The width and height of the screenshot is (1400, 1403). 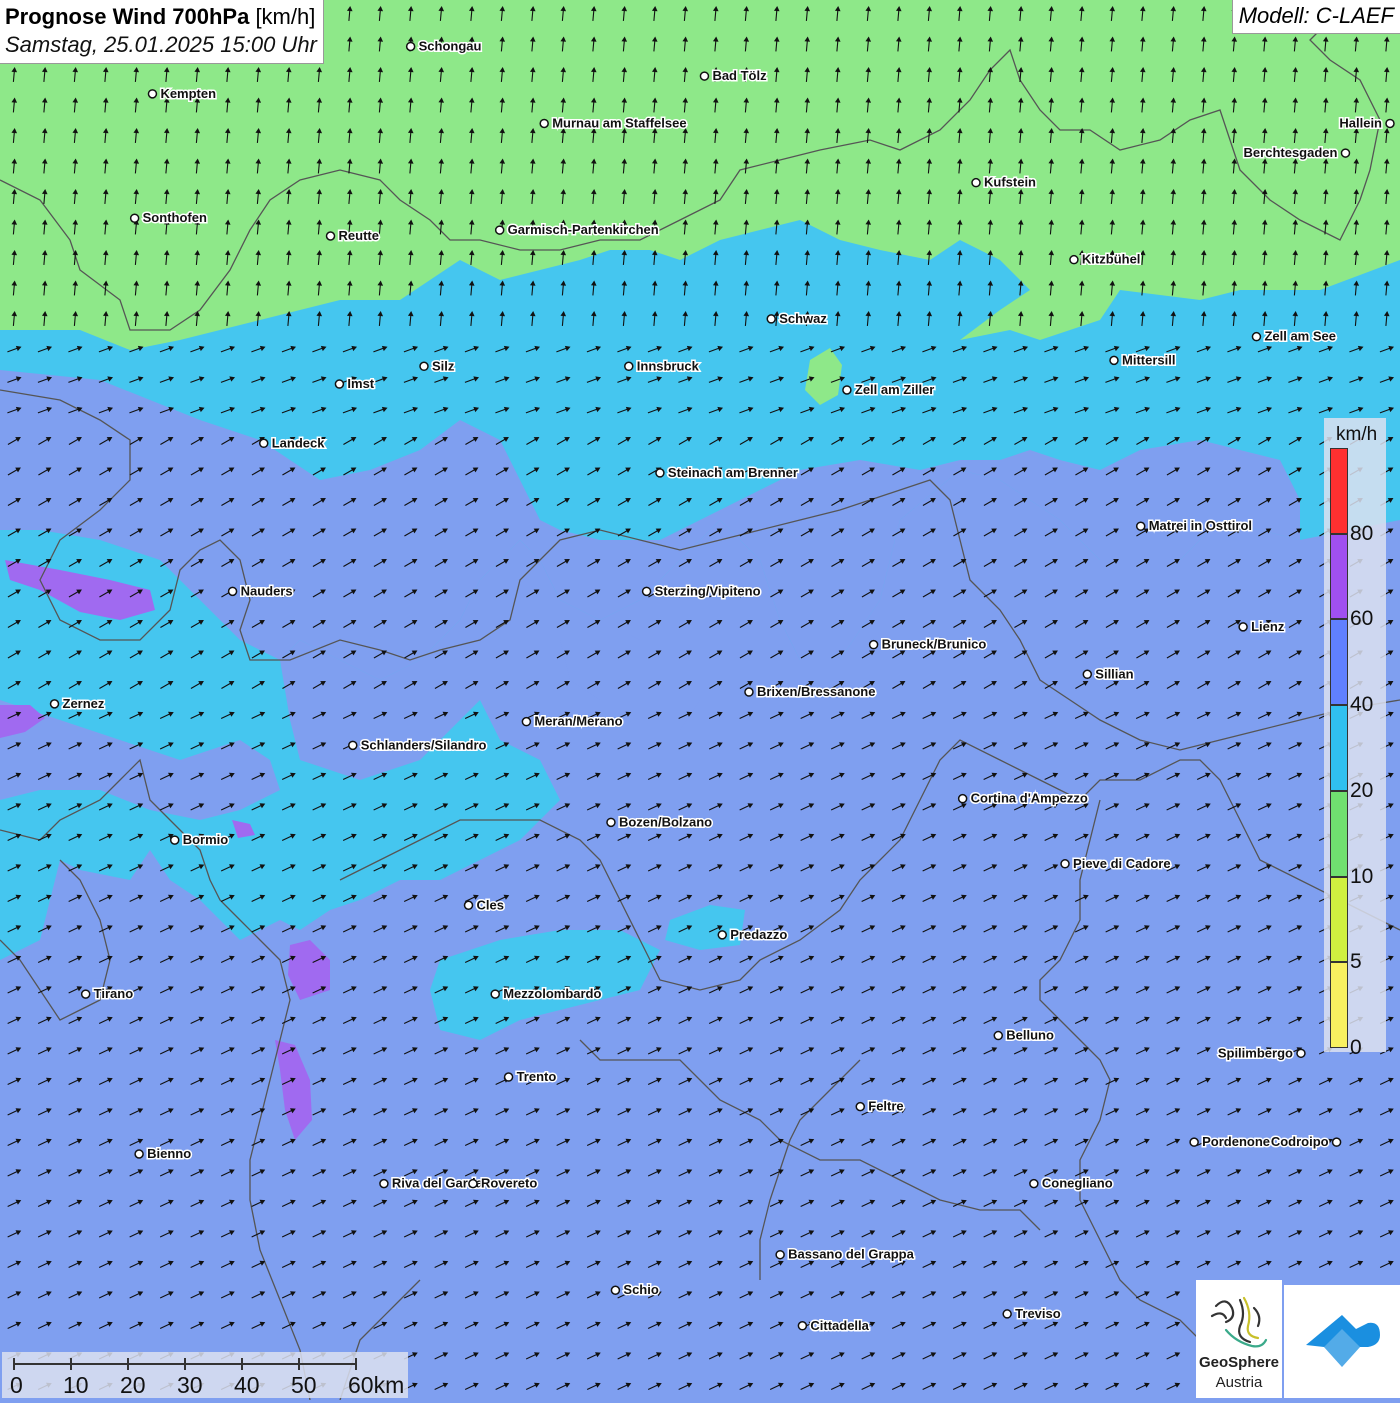 What do you see at coordinates (1362, 619) in the screenshot?
I see `legend-tick-label: 60` at bounding box center [1362, 619].